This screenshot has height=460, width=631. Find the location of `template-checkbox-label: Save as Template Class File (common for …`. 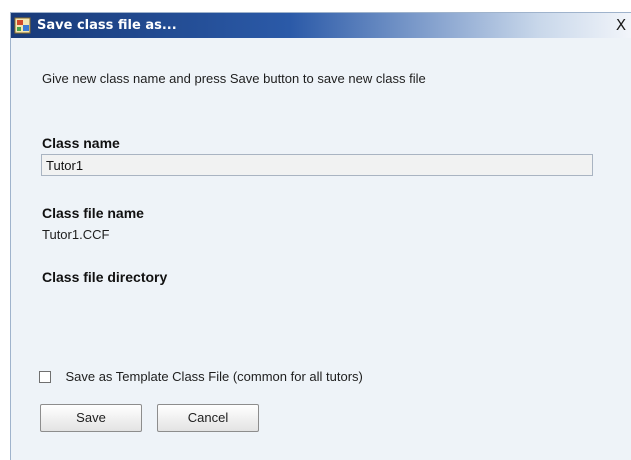

template-checkbox-label: Save as Template Class File (common for … is located at coordinates (213, 376).